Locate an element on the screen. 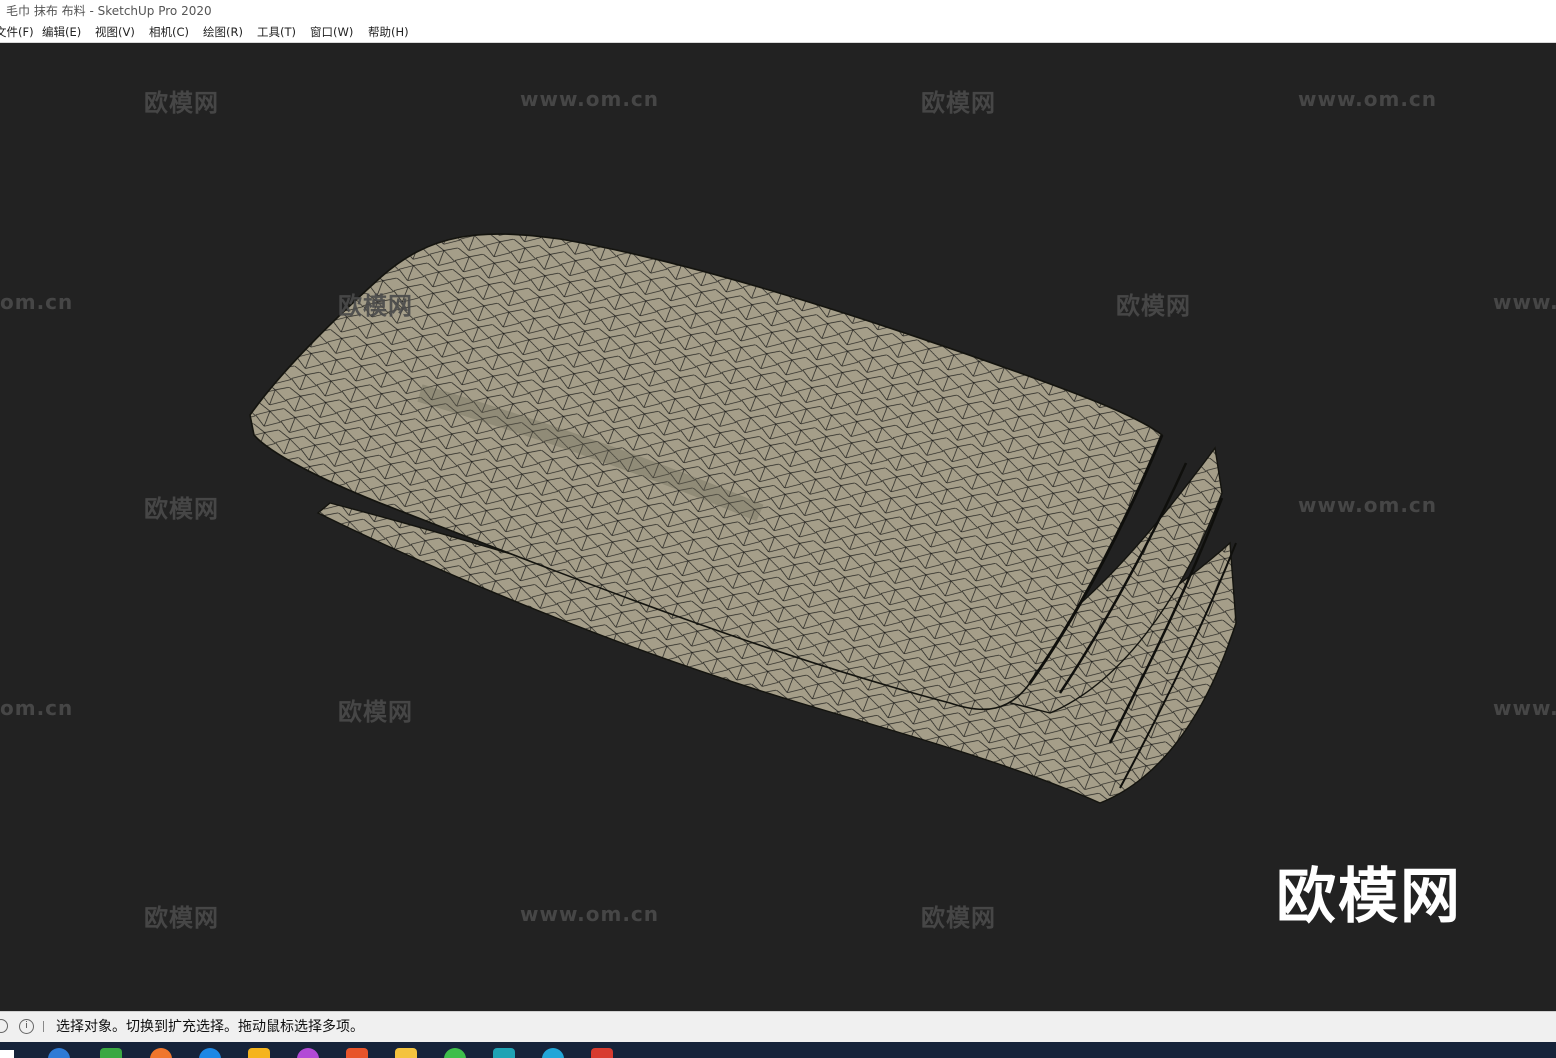 This screenshot has width=1556, height=1058. brand-logo: 欧模网 is located at coordinates (1369, 897).